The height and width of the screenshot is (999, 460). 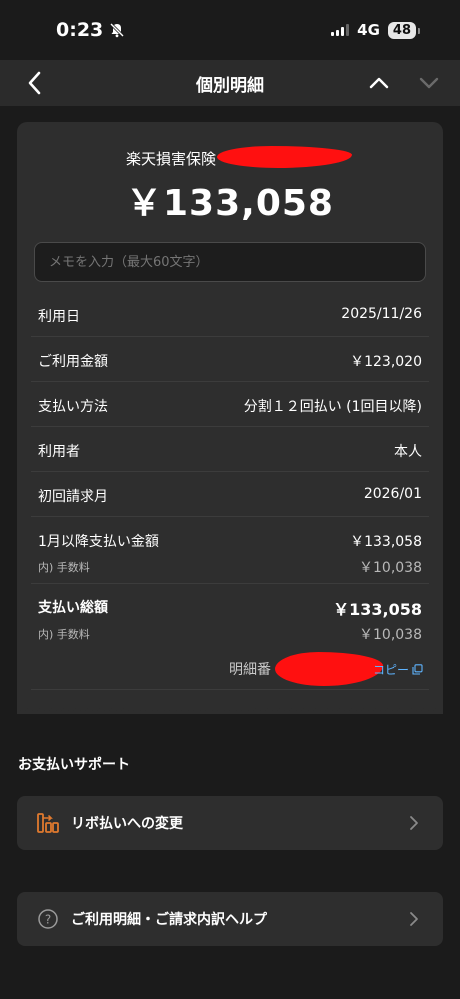 I want to click on cellular-signal-icon, so click(x=340, y=30).